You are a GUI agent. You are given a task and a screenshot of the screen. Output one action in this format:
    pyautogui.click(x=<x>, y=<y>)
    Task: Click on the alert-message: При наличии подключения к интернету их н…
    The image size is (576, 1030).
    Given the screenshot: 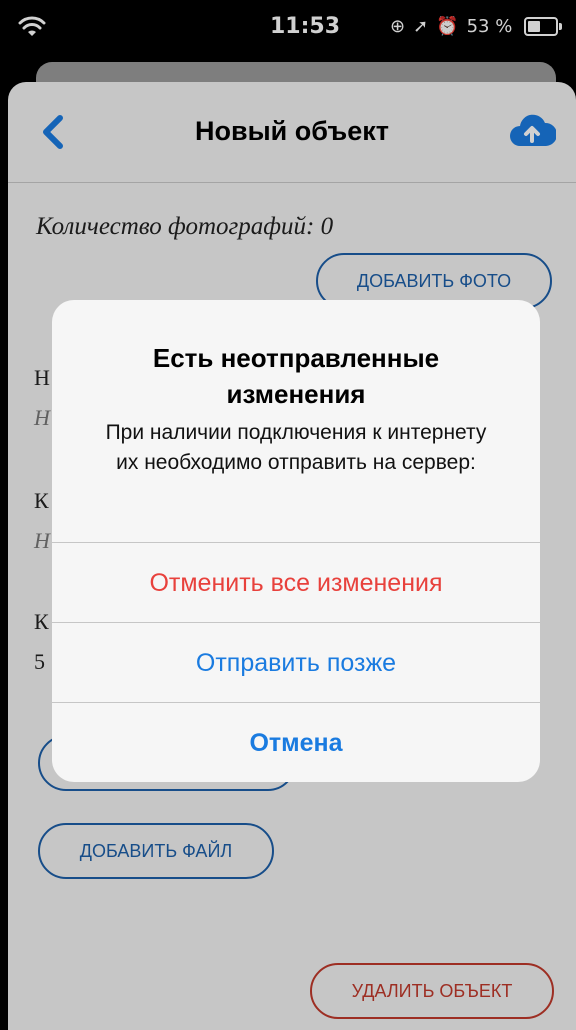 What is the action you would take?
    pyautogui.click(x=296, y=447)
    